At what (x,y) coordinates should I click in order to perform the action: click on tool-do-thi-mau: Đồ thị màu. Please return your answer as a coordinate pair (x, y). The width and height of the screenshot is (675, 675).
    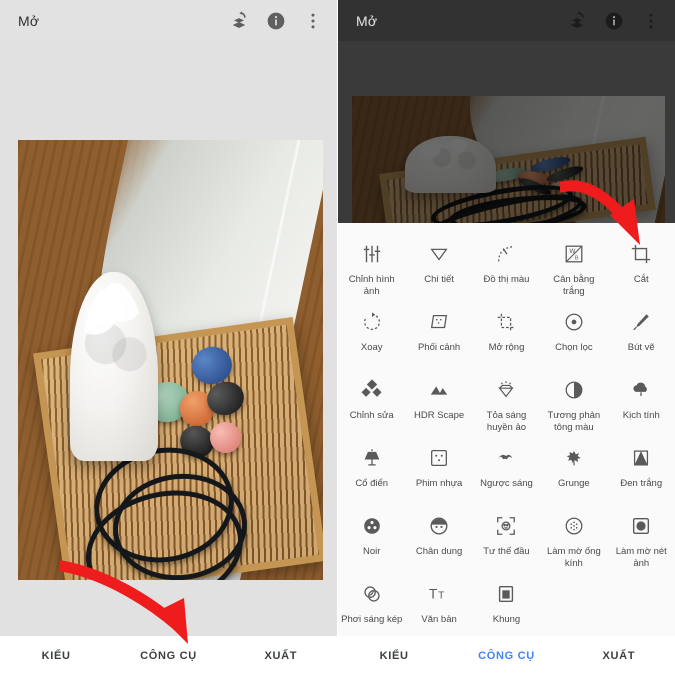
    Looking at the image, I should click on (506, 267).